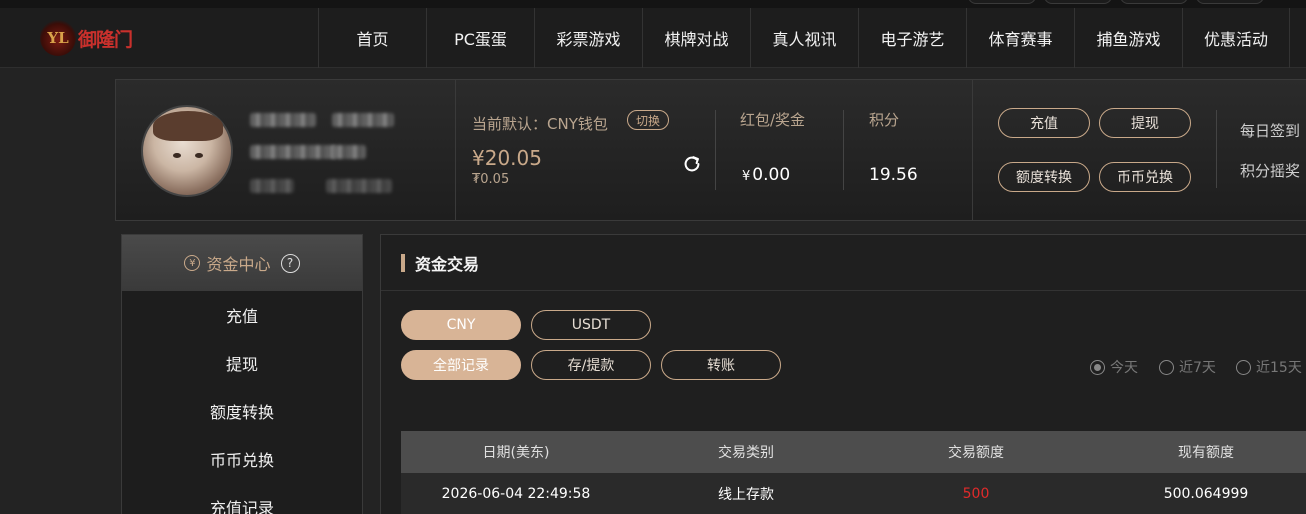 The image size is (1306, 514). What do you see at coordinates (372, 38) in the screenshot?
I see `nav-item-home: 首页` at bounding box center [372, 38].